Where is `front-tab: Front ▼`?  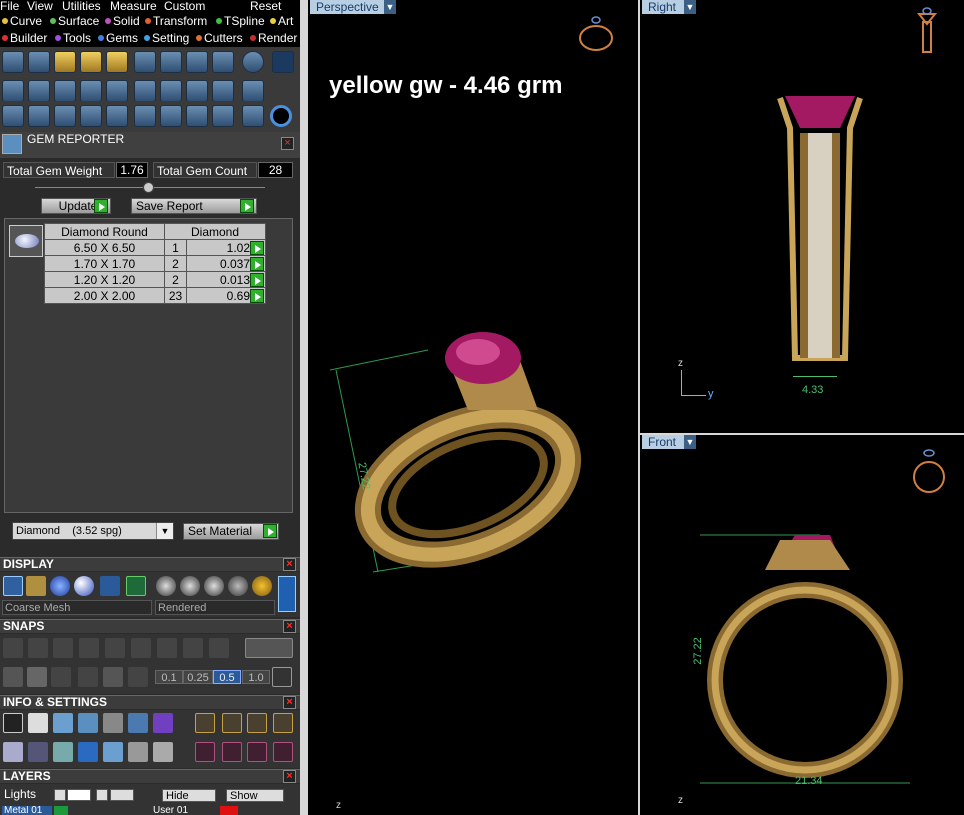 front-tab: Front ▼ is located at coordinates (669, 442).